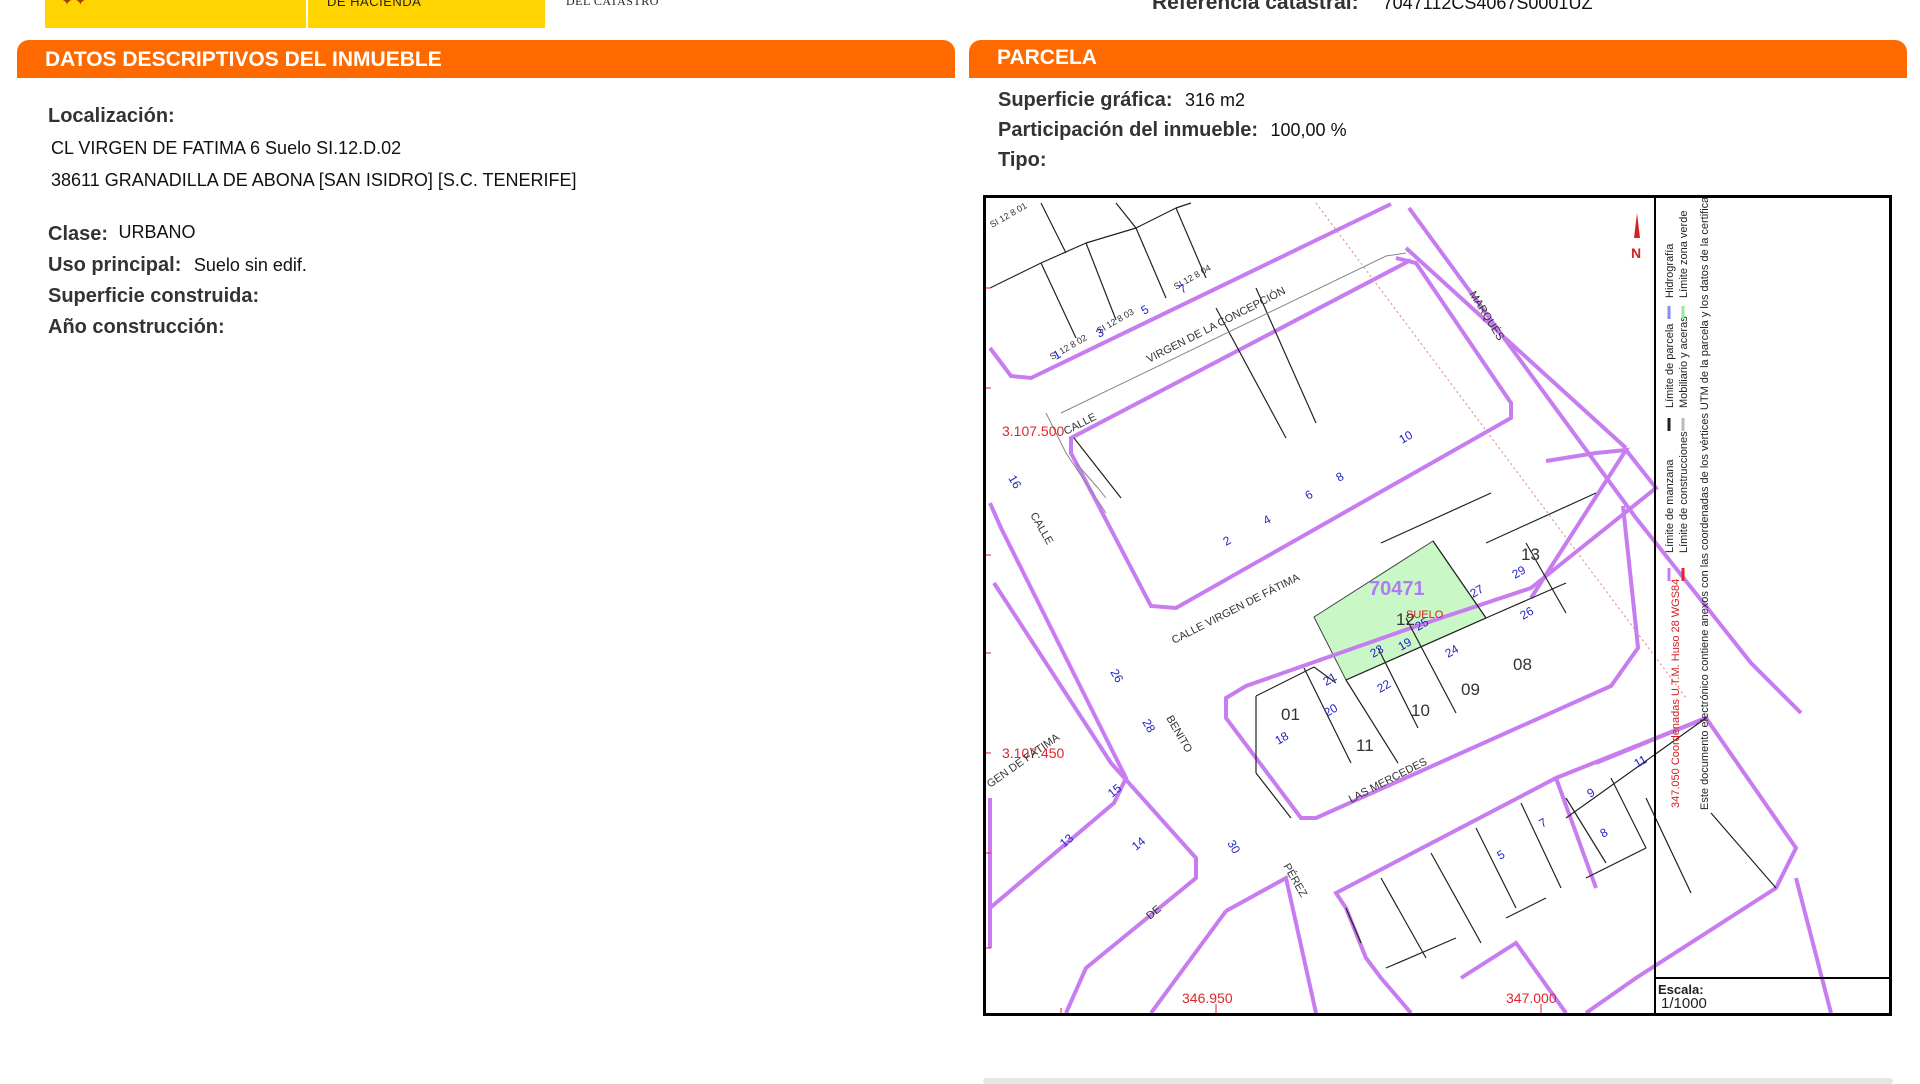  I want to click on lot-08: 08, so click(1522, 664).